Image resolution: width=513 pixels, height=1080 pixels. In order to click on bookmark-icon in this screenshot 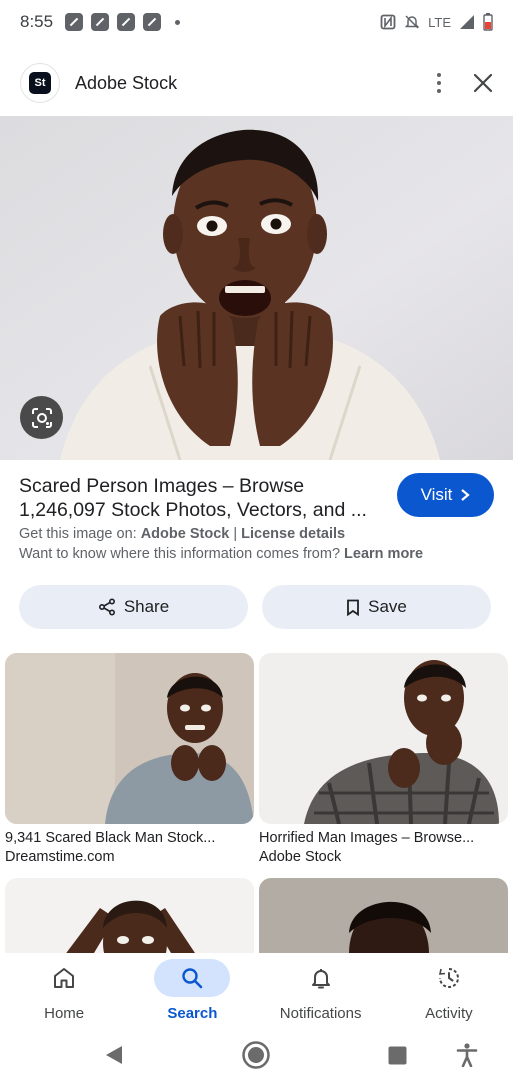, I will do `click(353, 607)`.